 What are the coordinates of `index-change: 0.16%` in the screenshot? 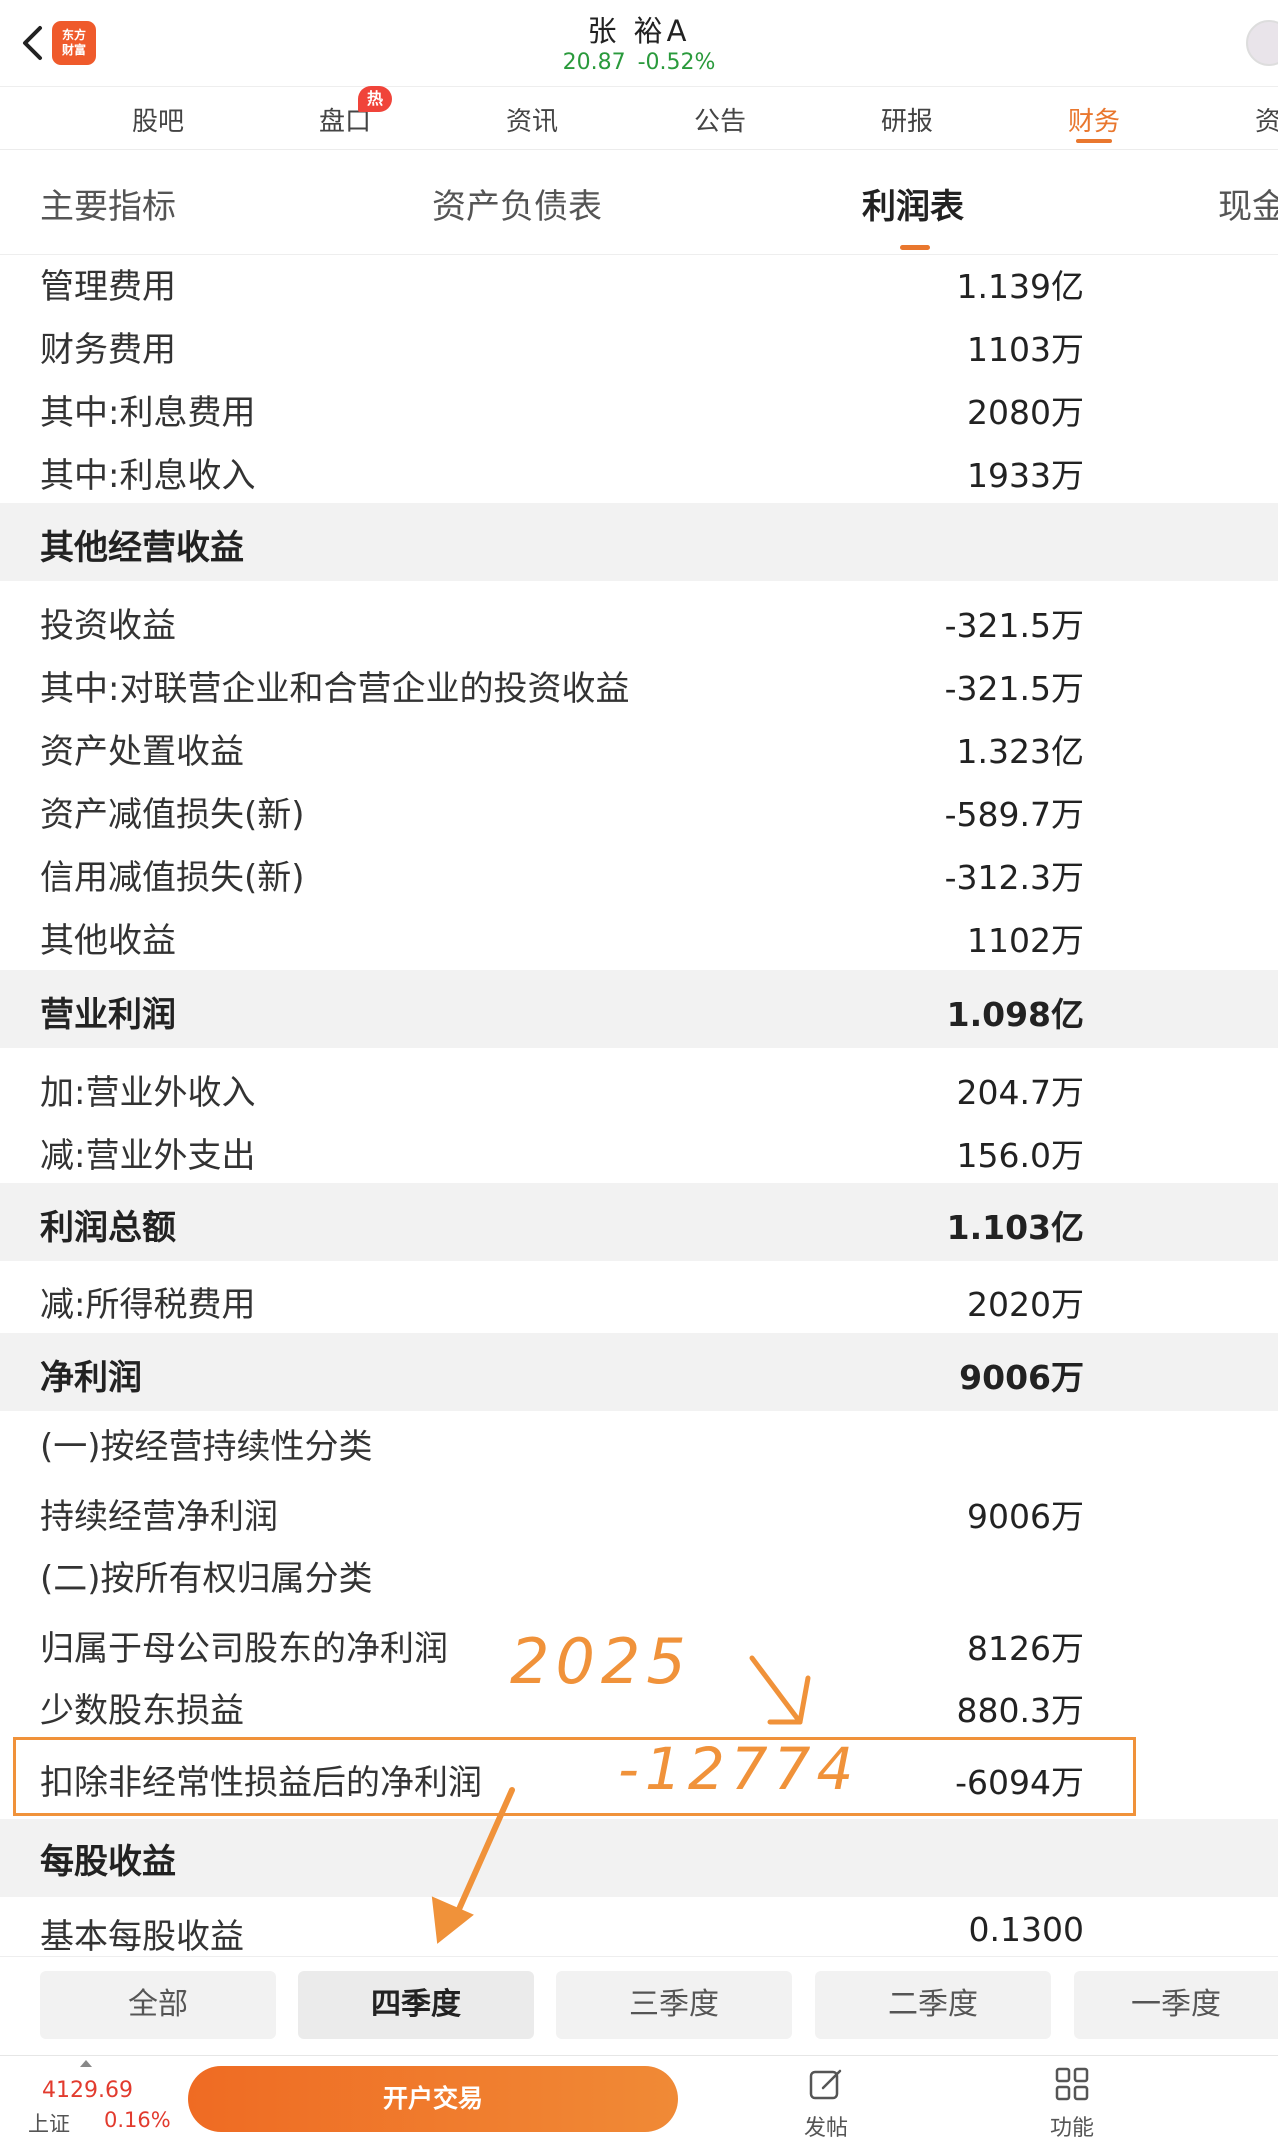 It's located at (137, 2120).